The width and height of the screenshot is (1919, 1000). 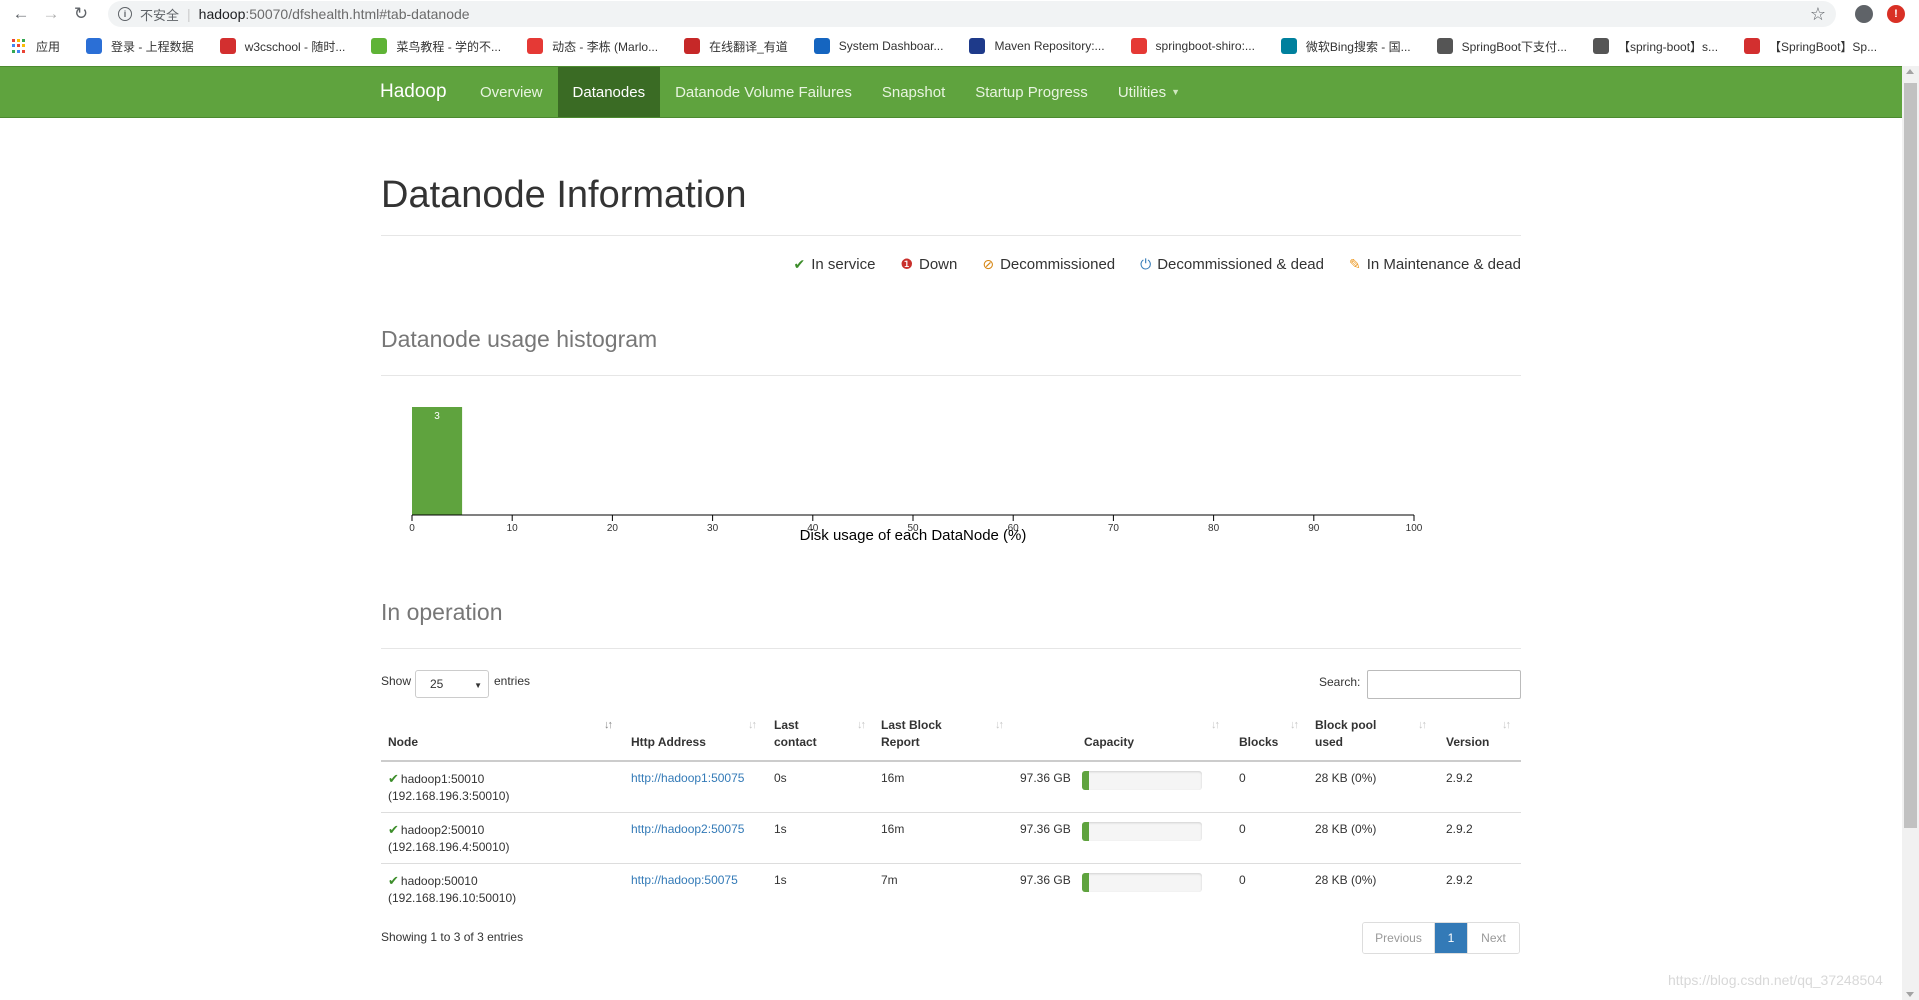 What do you see at coordinates (1435, 264) in the screenshot?
I see `legend-item: ✎ In Maintenance & dead` at bounding box center [1435, 264].